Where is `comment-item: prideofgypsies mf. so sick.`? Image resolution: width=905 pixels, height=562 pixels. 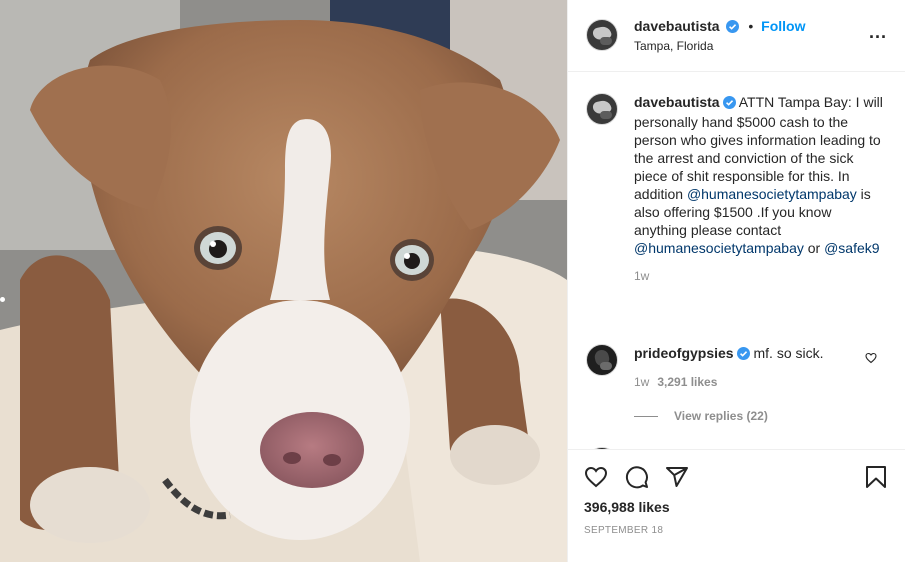 comment-item: prideofgypsies mf. so sick. is located at coordinates (744, 354).